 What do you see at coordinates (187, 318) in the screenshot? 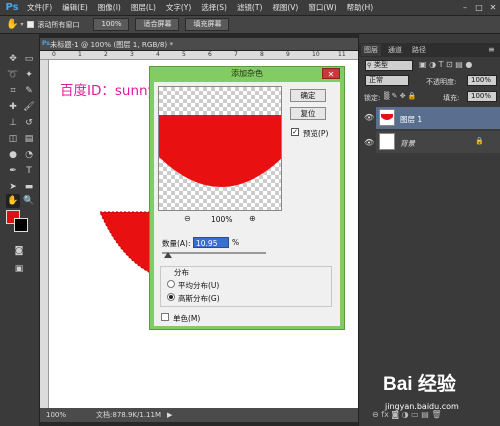
I see `monochromatic-label: 单色(M)` at bounding box center [187, 318].